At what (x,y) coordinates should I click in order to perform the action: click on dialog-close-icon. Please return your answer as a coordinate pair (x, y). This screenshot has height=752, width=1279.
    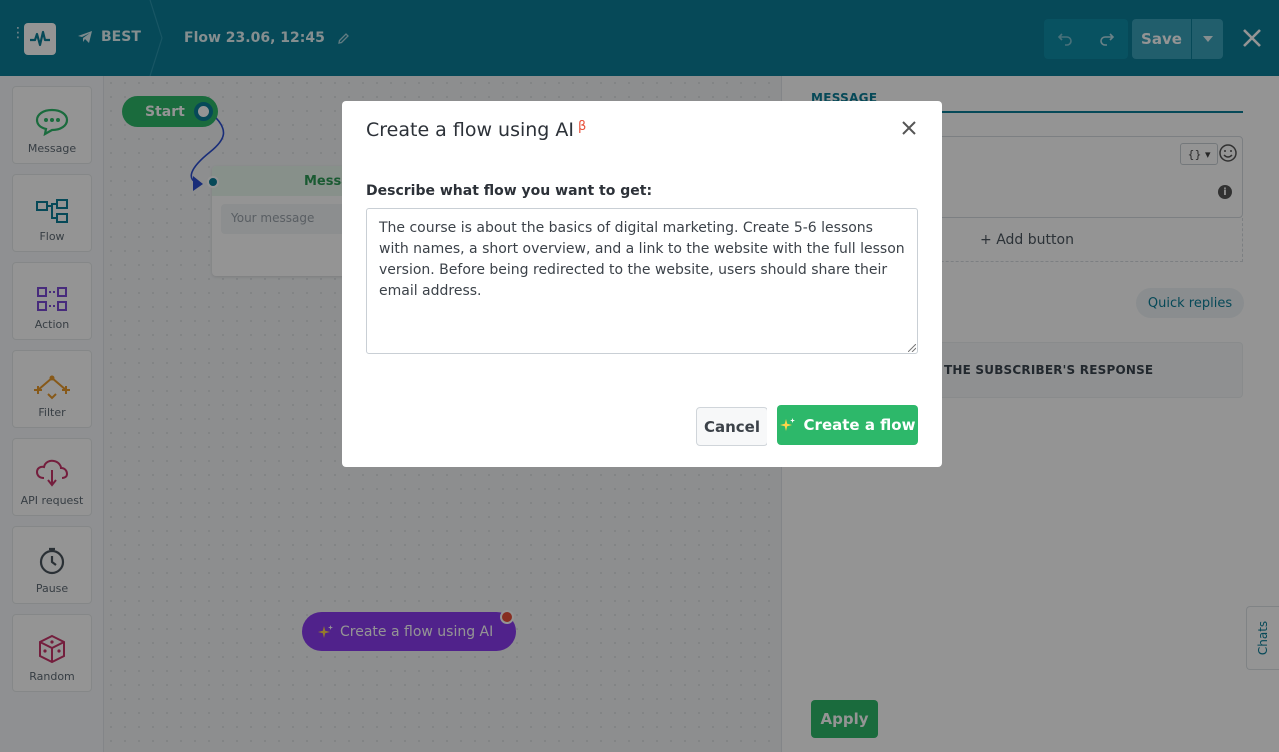
    Looking at the image, I should click on (909, 128).